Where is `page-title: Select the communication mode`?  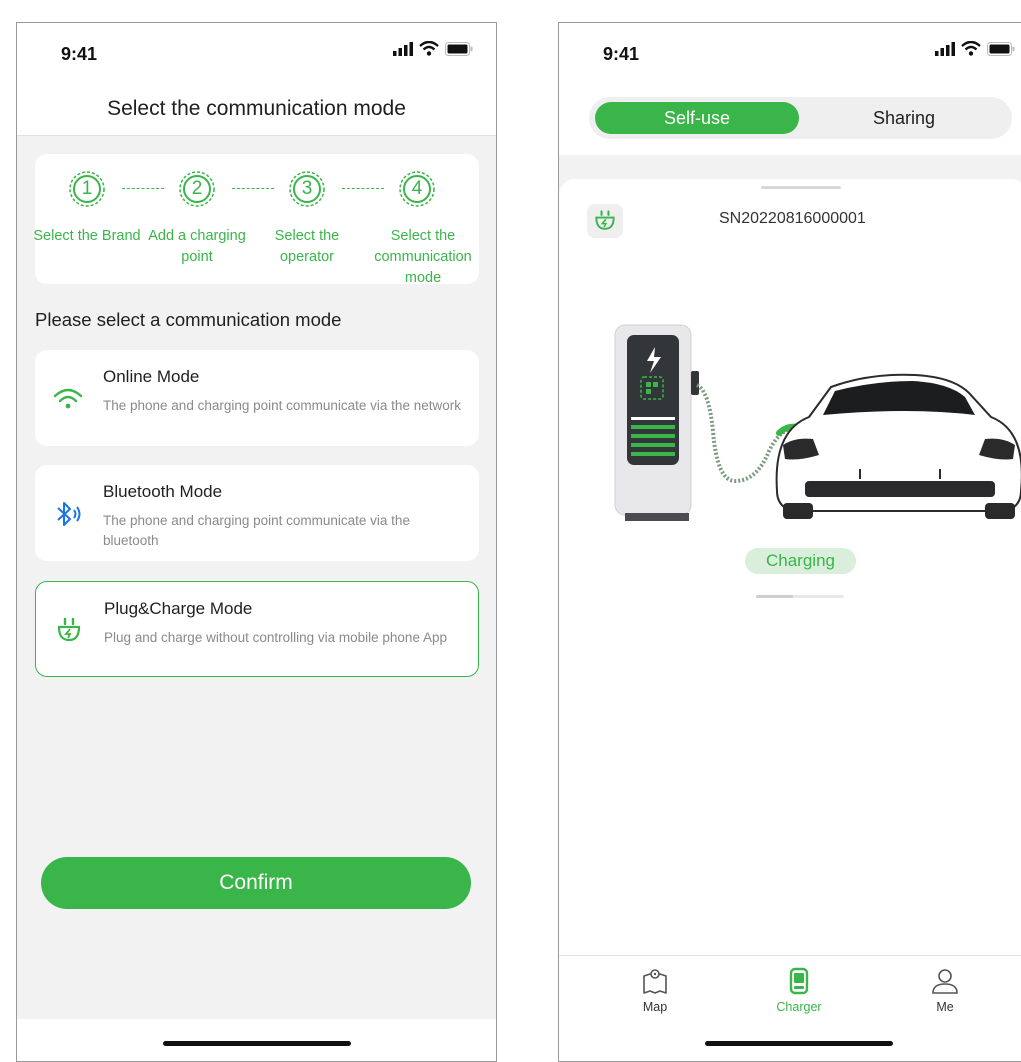 page-title: Select the communication mode is located at coordinates (256, 108).